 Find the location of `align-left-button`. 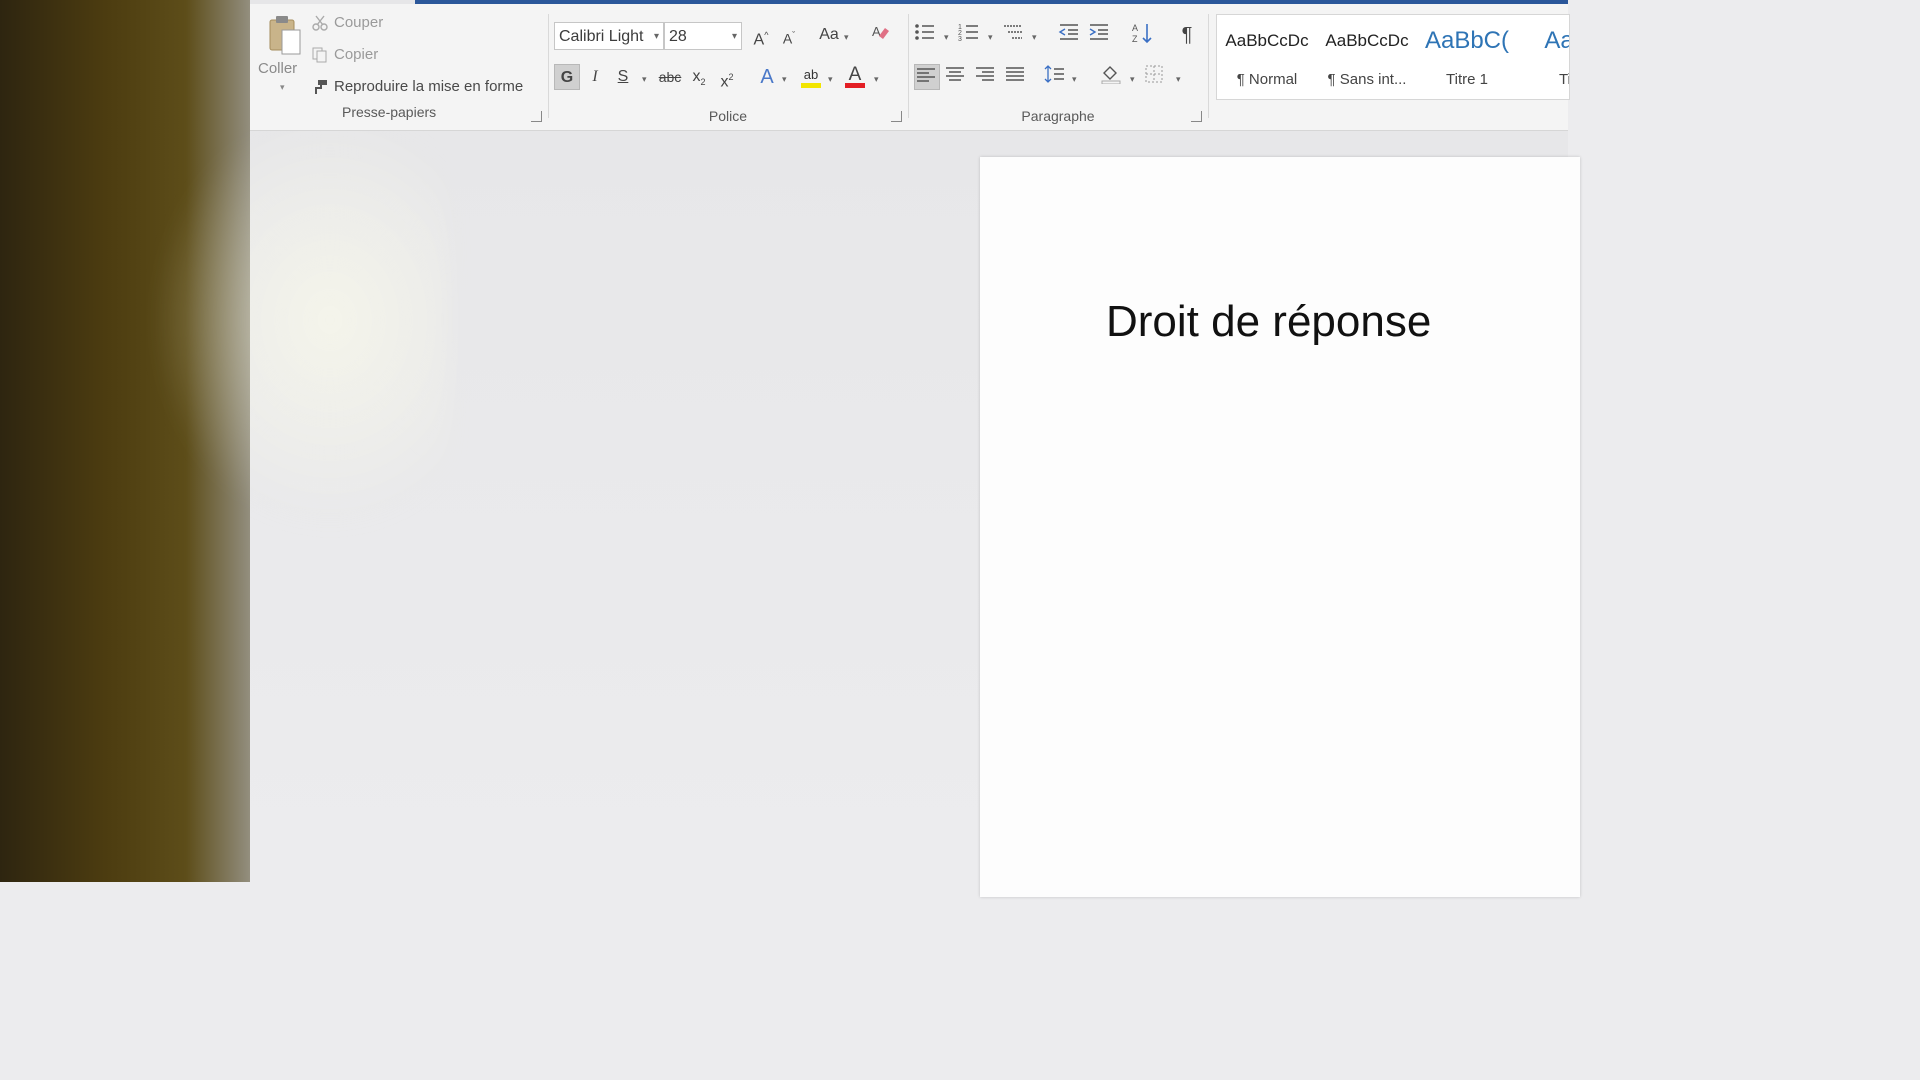

align-left-button is located at coordinates (927, 77).